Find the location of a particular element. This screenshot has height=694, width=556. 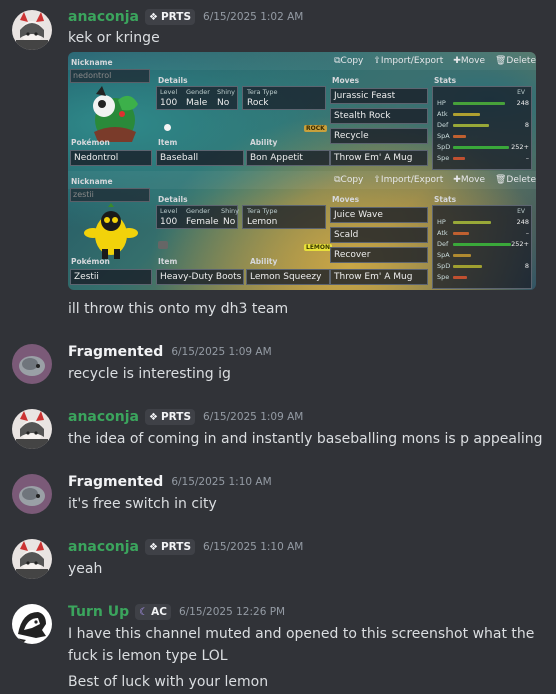

move-field: Jurassic Feast is located at coordinates (379, 96).